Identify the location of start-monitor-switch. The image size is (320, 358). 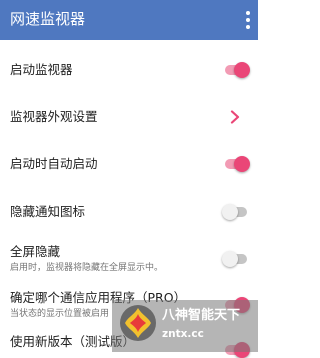
(236, 70).